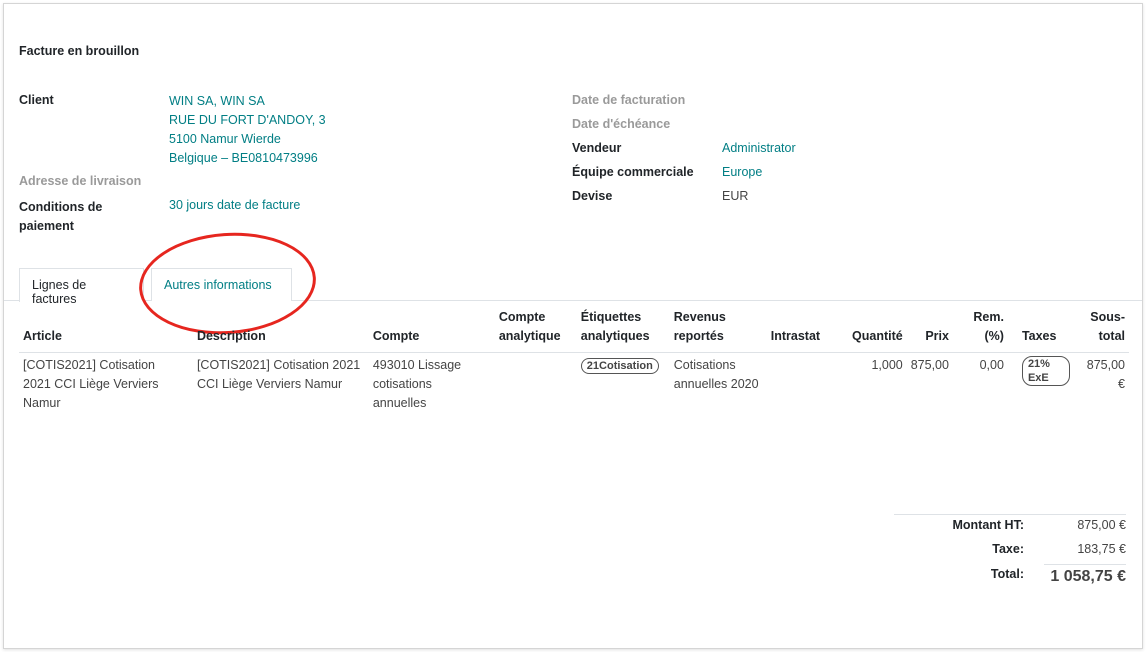 This screenshot has height=652, width=1147. I want to click on col-discount: Rem. (%), so click(980, 328).